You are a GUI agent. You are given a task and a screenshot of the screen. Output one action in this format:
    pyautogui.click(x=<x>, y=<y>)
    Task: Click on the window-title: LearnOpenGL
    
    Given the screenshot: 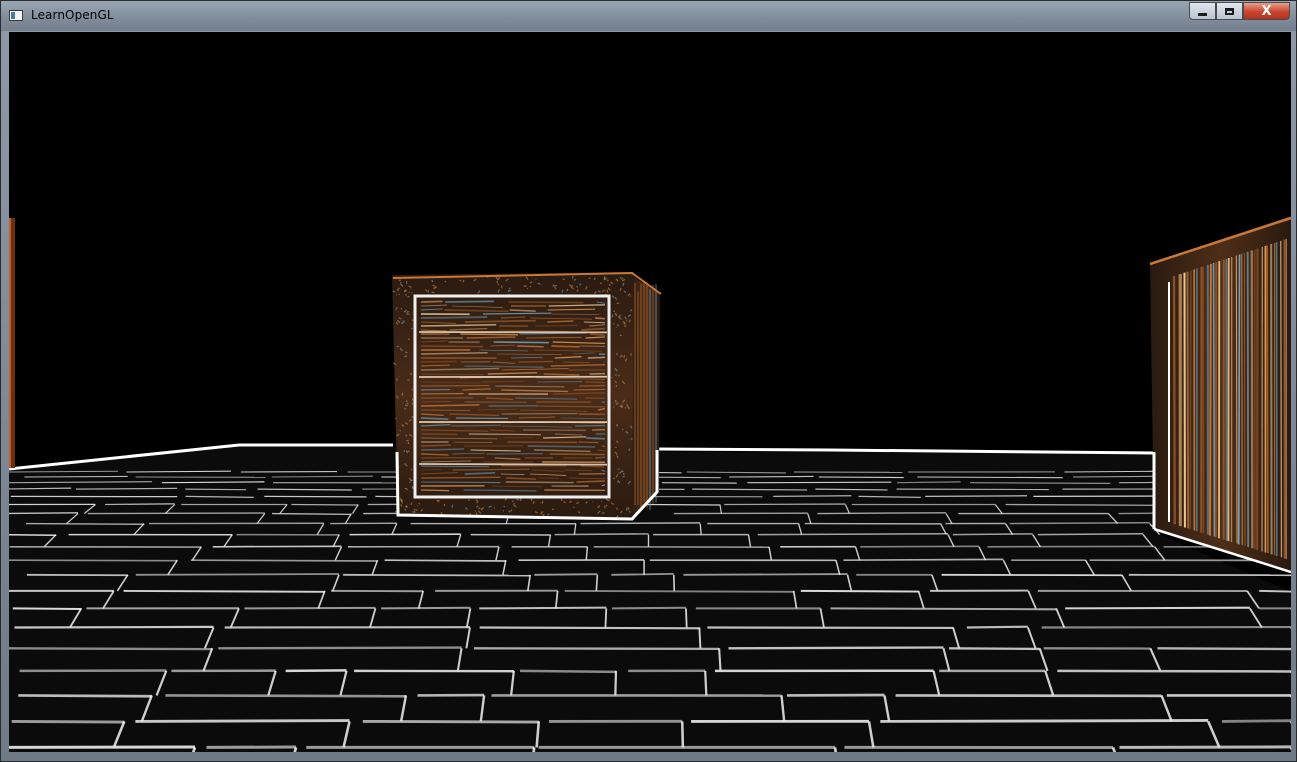 What is the action you would take?
    pyautogui.click(x=72, y=15)
    